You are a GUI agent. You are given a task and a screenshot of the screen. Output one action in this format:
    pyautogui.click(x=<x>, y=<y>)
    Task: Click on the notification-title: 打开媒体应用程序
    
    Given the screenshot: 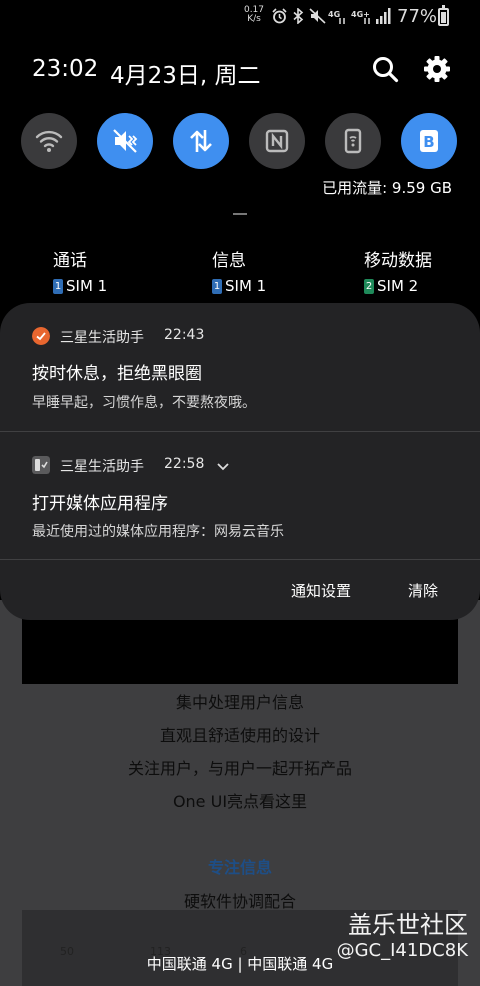 What is the action you would take?
    pyautogui.click(x=100, y=504)
    